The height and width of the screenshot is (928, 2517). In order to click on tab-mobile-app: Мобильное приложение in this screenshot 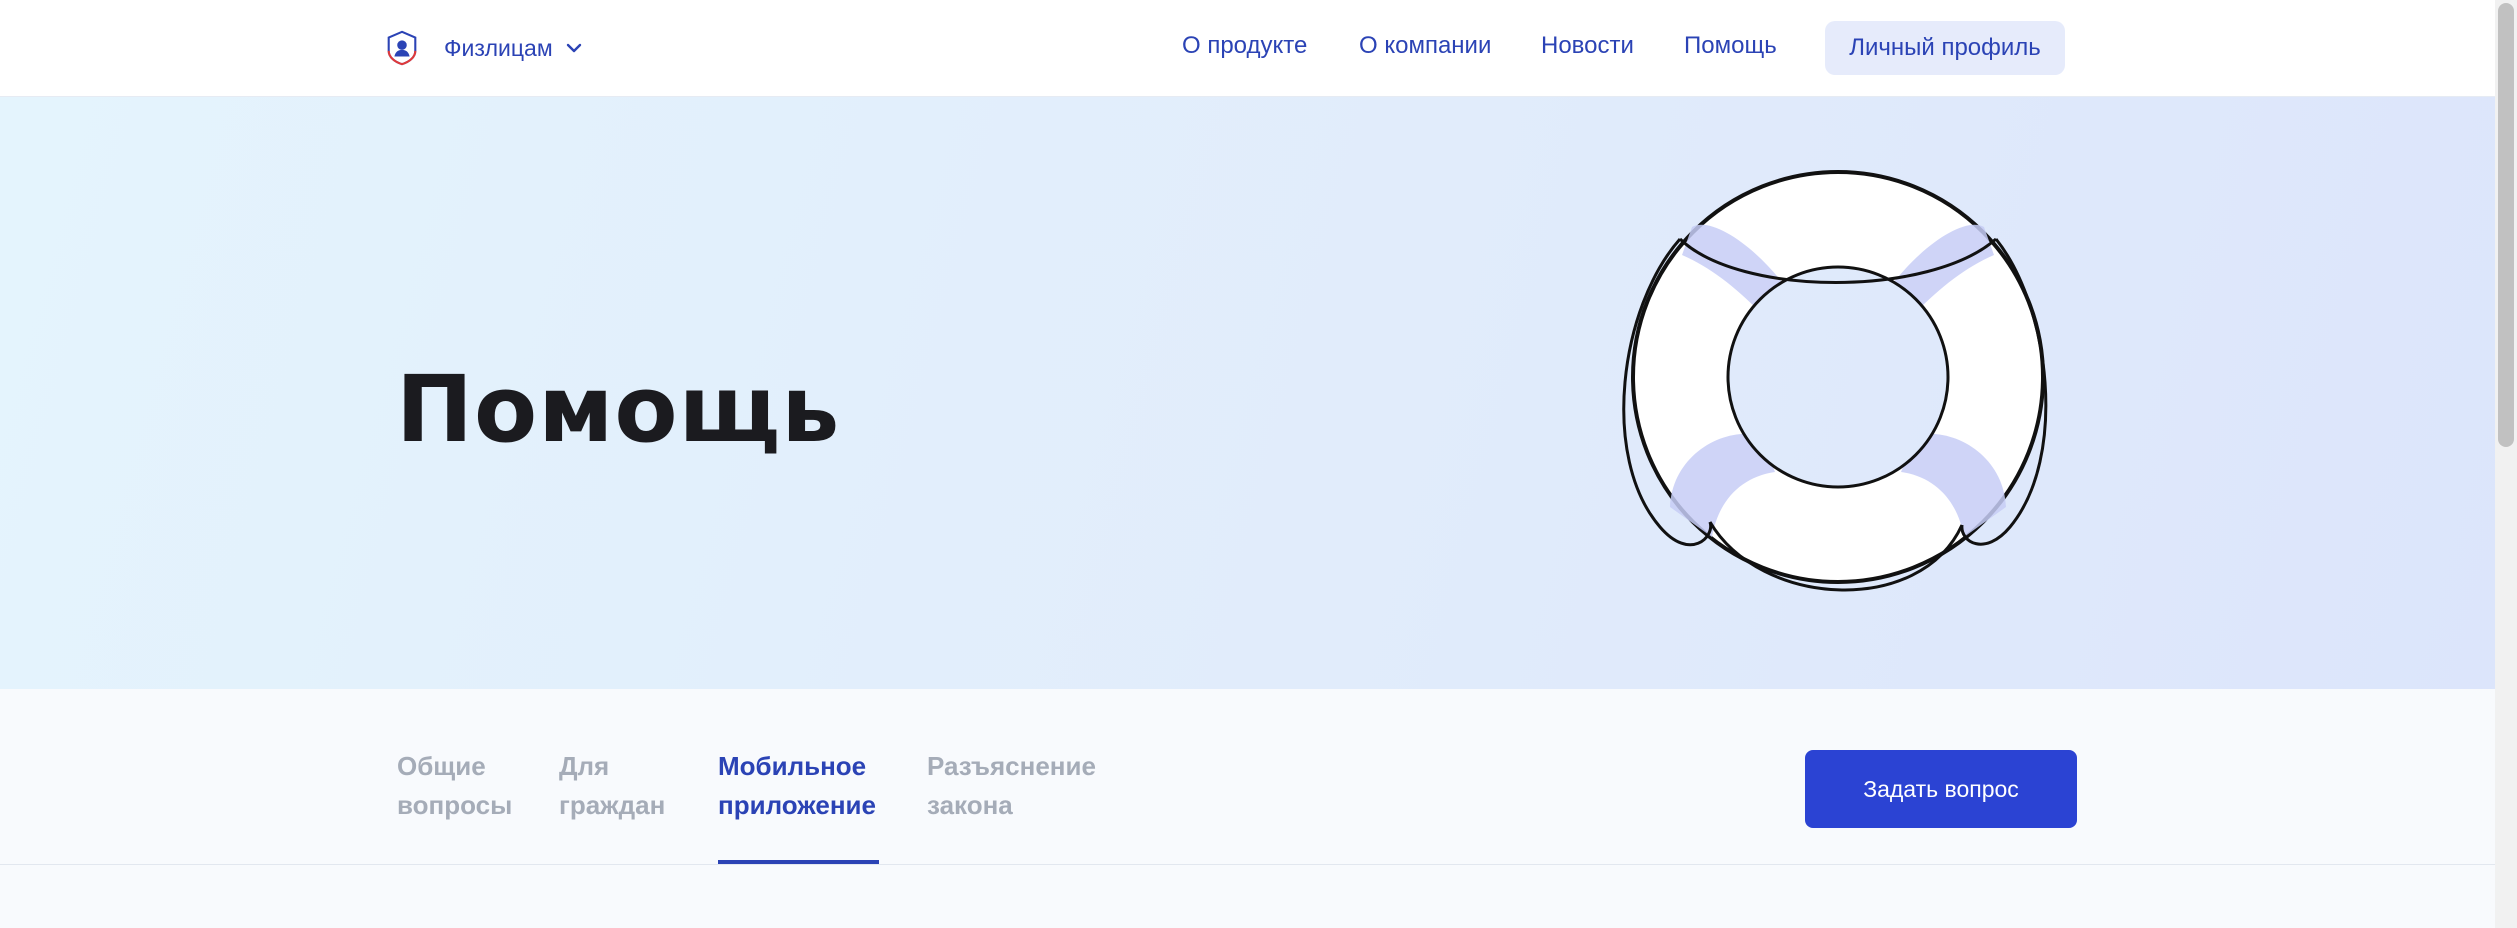, I will do `click(797, 786)`.